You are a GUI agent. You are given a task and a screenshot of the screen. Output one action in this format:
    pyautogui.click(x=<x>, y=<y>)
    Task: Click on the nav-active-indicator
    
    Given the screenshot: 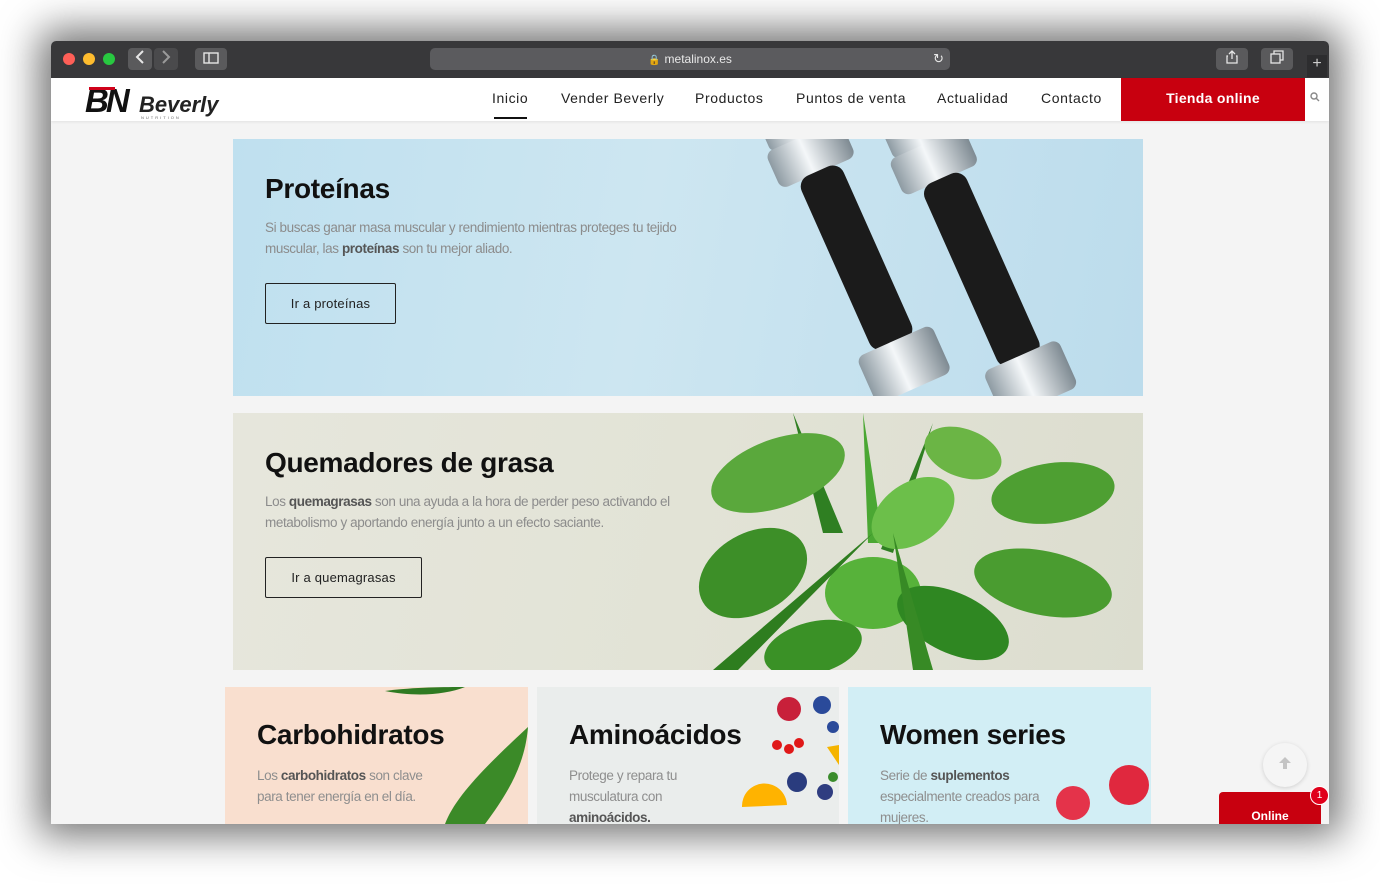 What is the action you would take?
    pyautogui.click(x=510, y=118)
    